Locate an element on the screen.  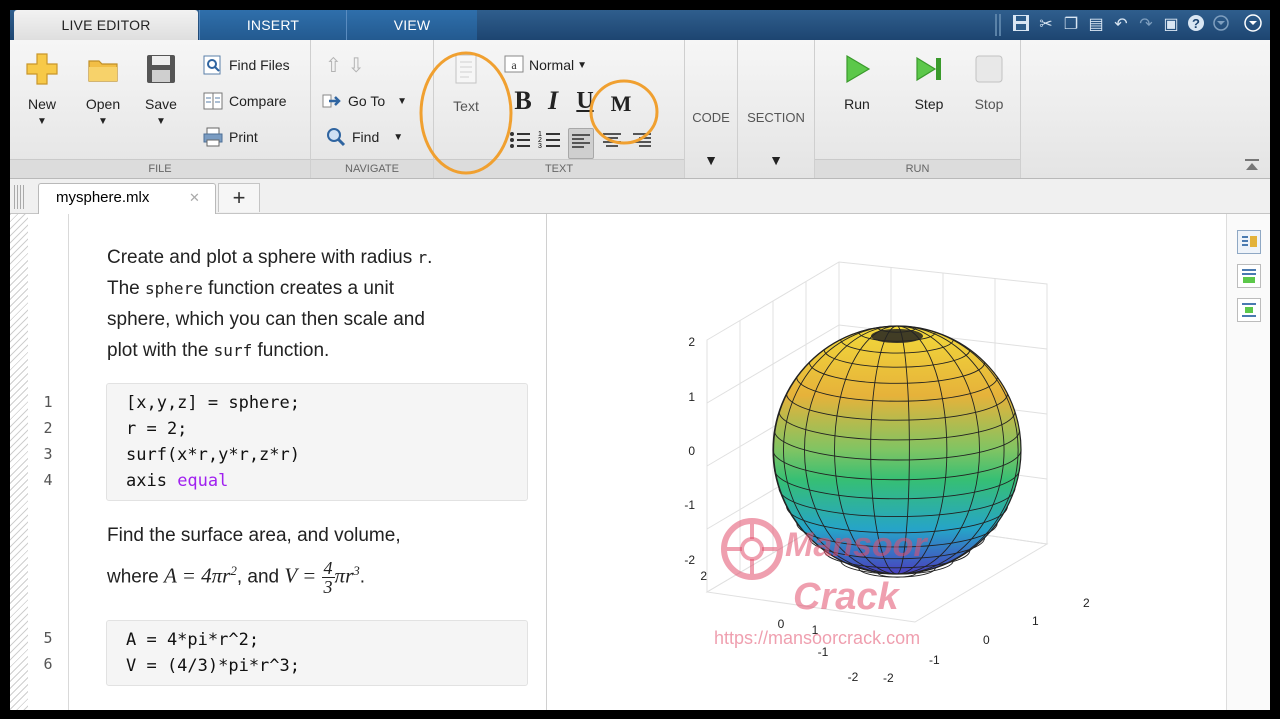
highlight-annotations is located at coordinates (539, 113).